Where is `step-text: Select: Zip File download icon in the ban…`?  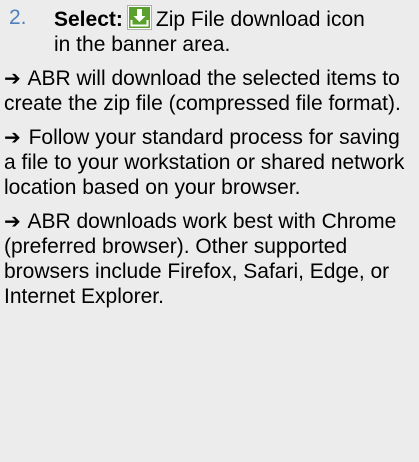 step-text: Select: Zip File download icon in the ban… is located at coordinates (219, 31).